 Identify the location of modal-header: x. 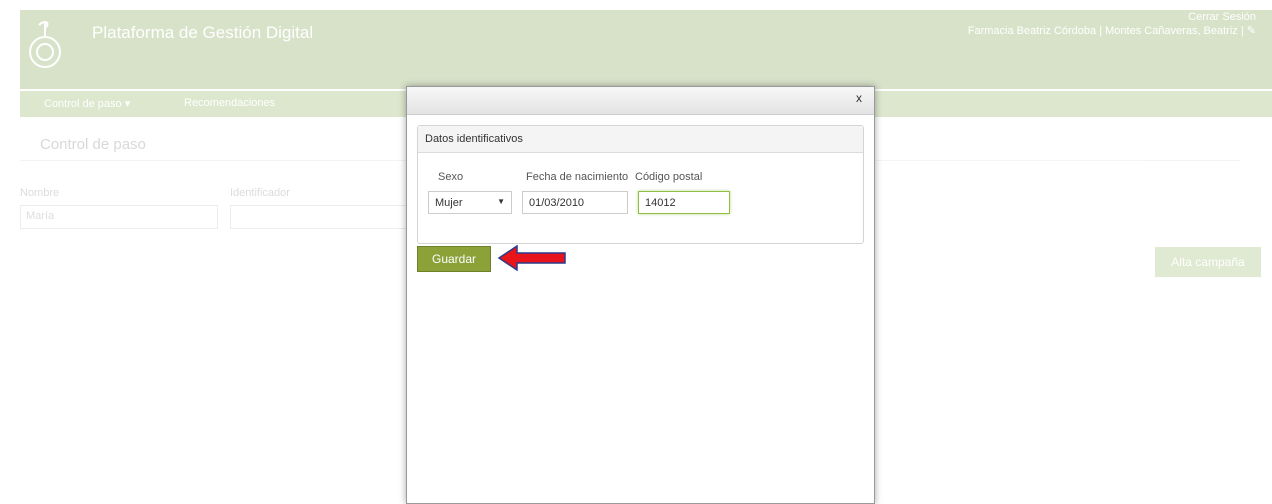
(640, 101).